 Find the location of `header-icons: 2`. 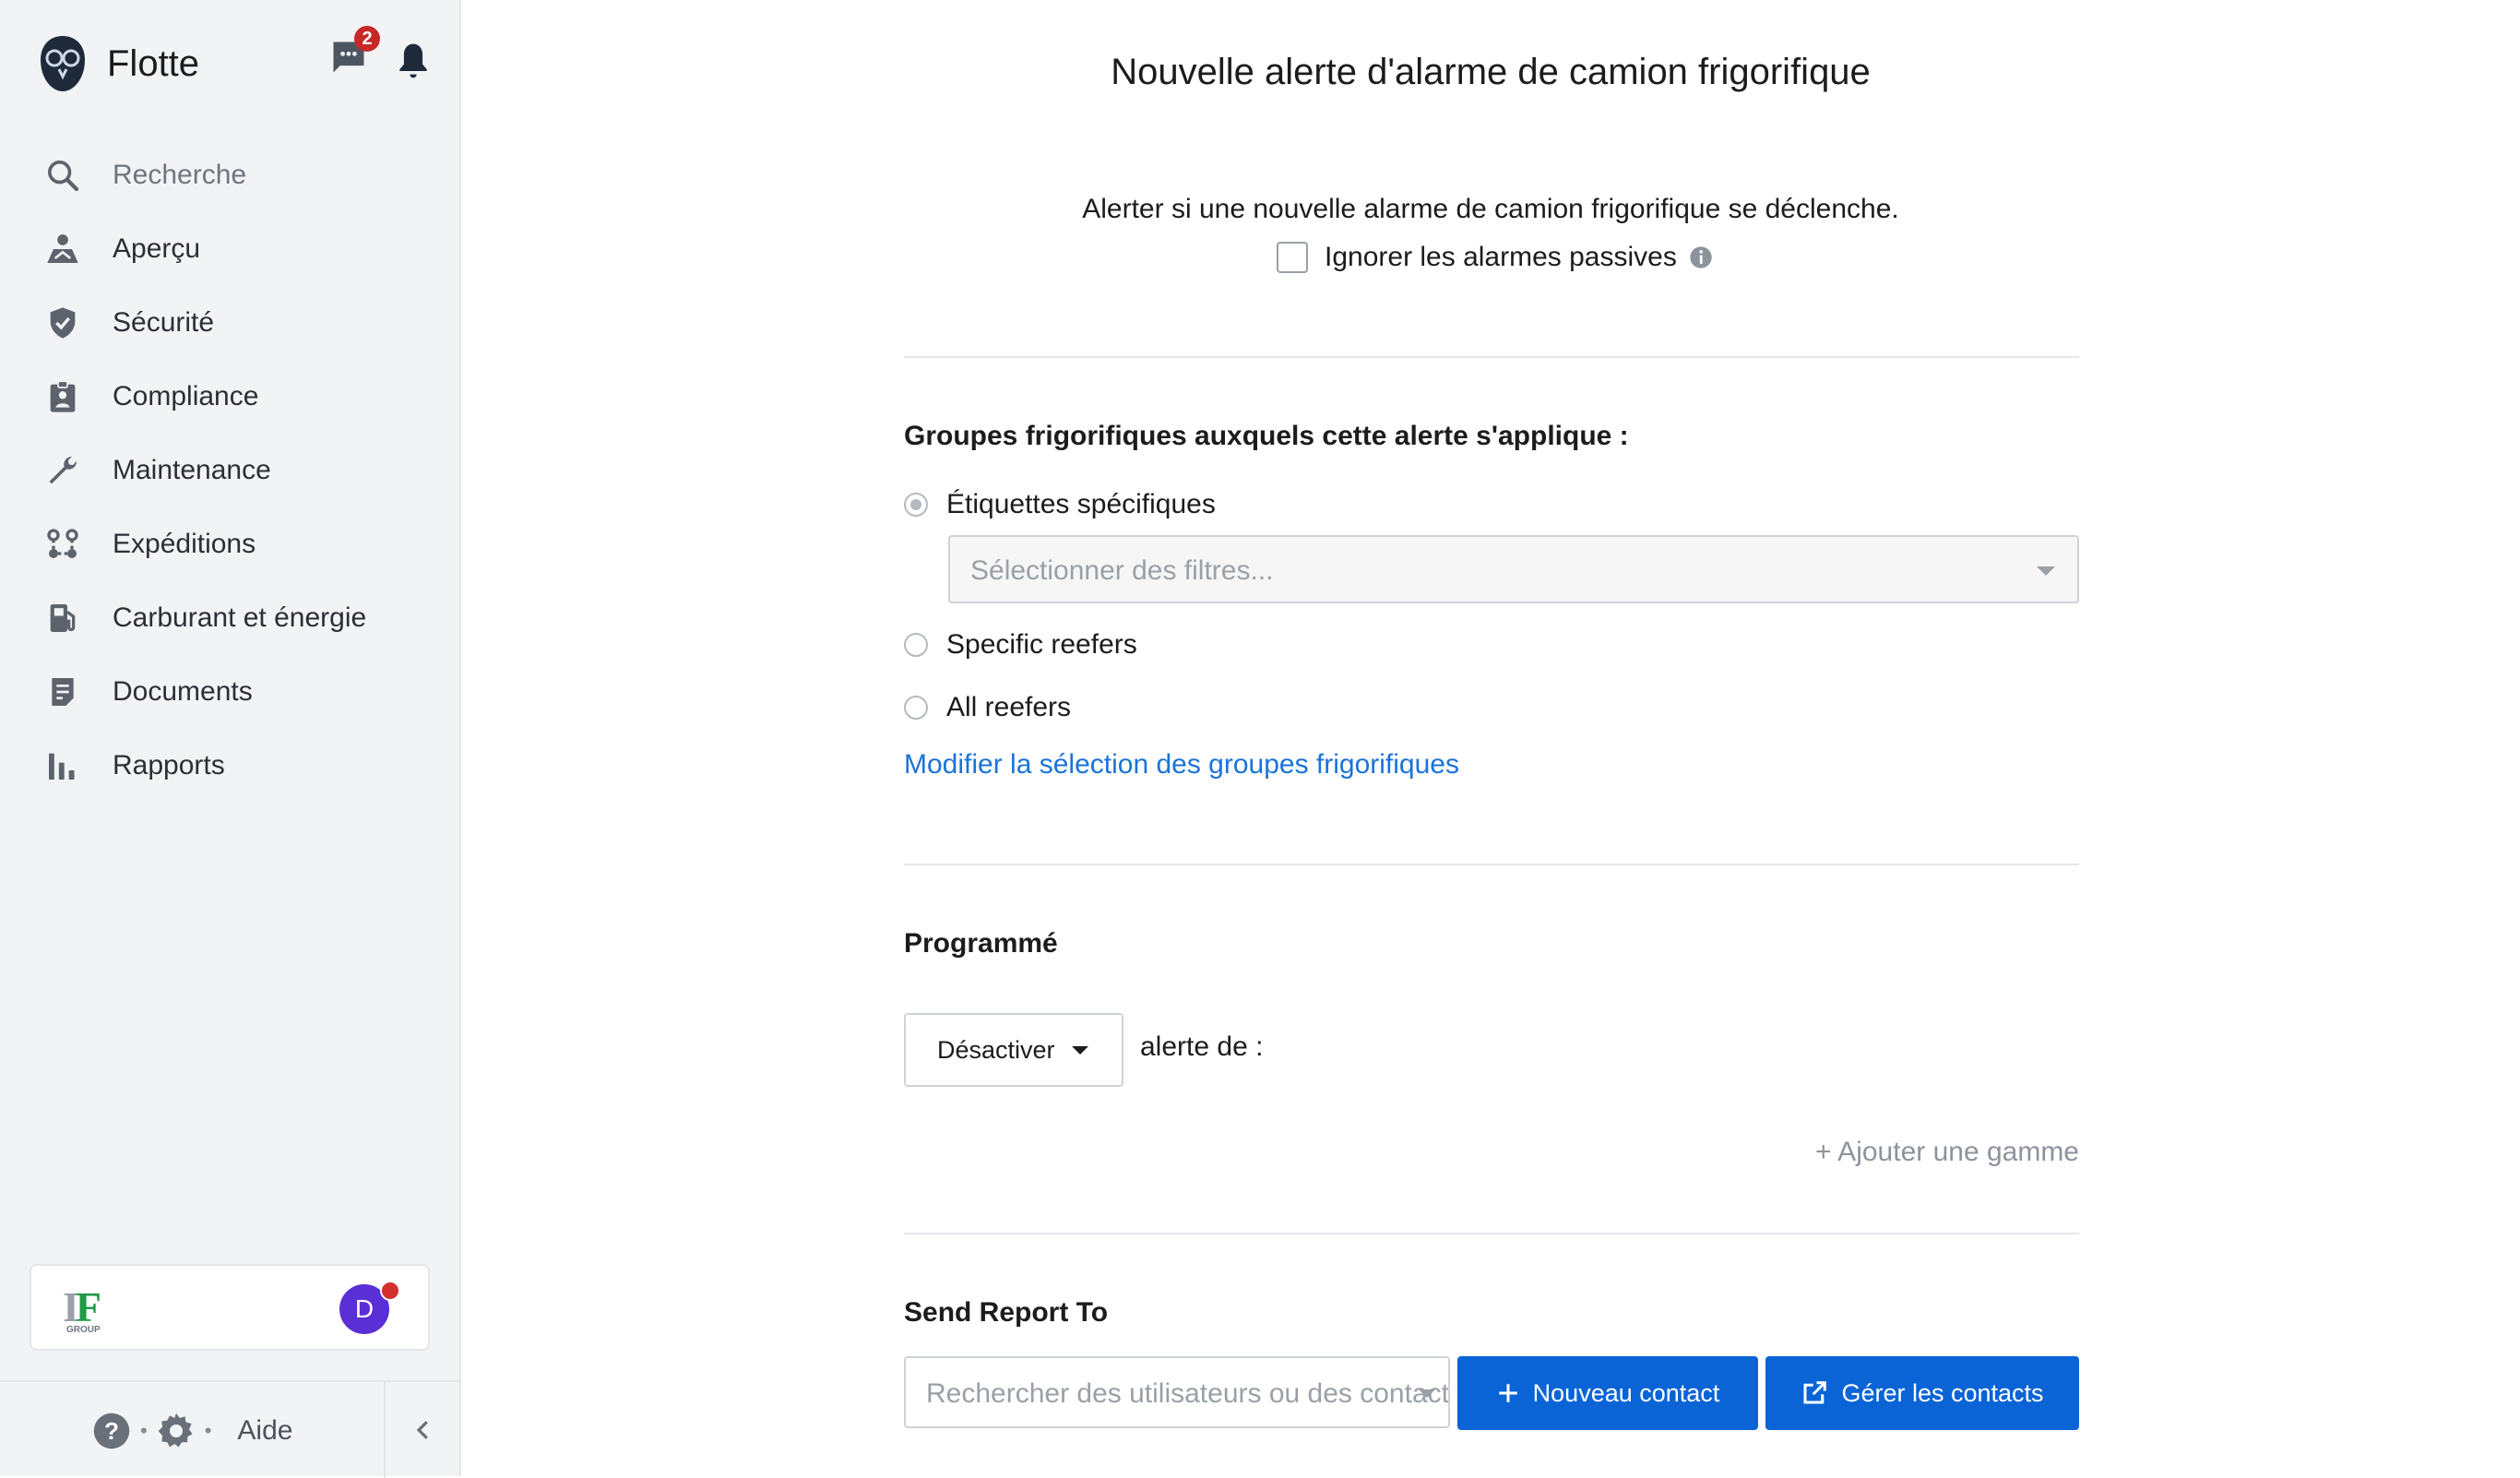

header-icons: 2 is located at coordinates (381, 55).